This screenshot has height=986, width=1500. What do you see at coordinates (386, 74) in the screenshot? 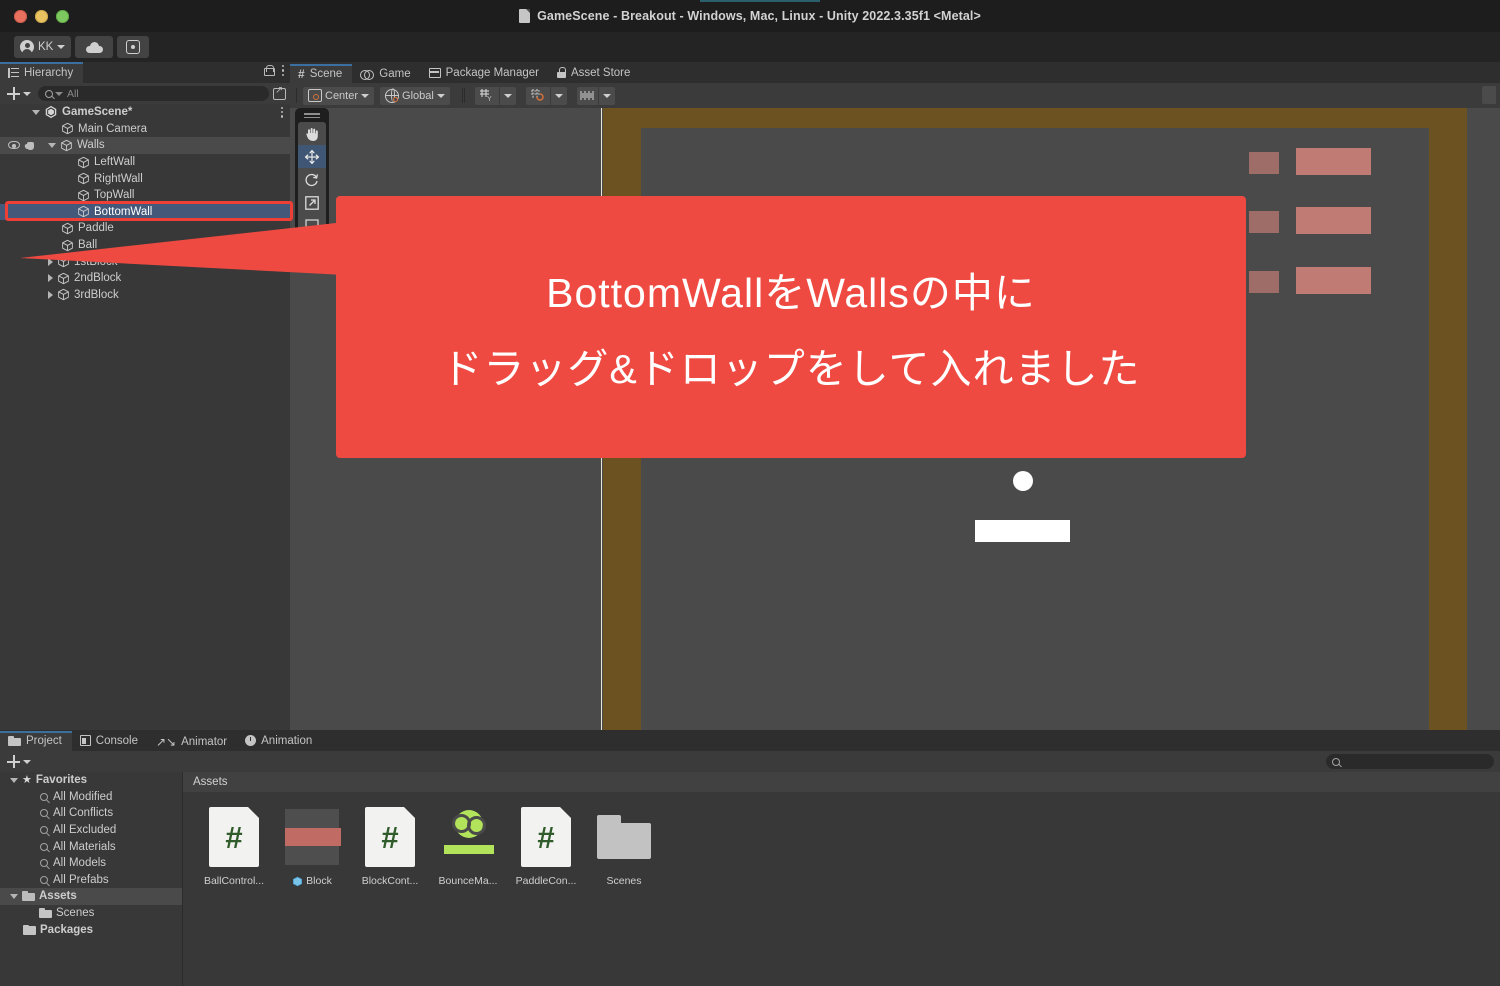
I see `tab-game: Game` at bounding box center [386, 74].